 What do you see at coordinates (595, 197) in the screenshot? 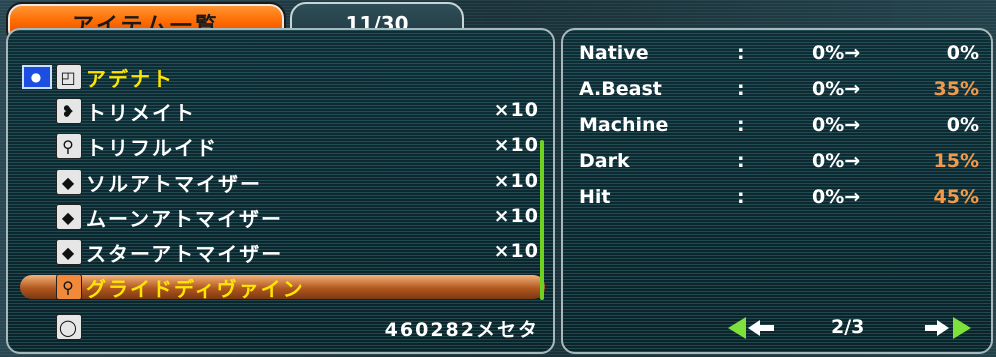
I see `stat-name: Hit` at bounding box center [595, 197].